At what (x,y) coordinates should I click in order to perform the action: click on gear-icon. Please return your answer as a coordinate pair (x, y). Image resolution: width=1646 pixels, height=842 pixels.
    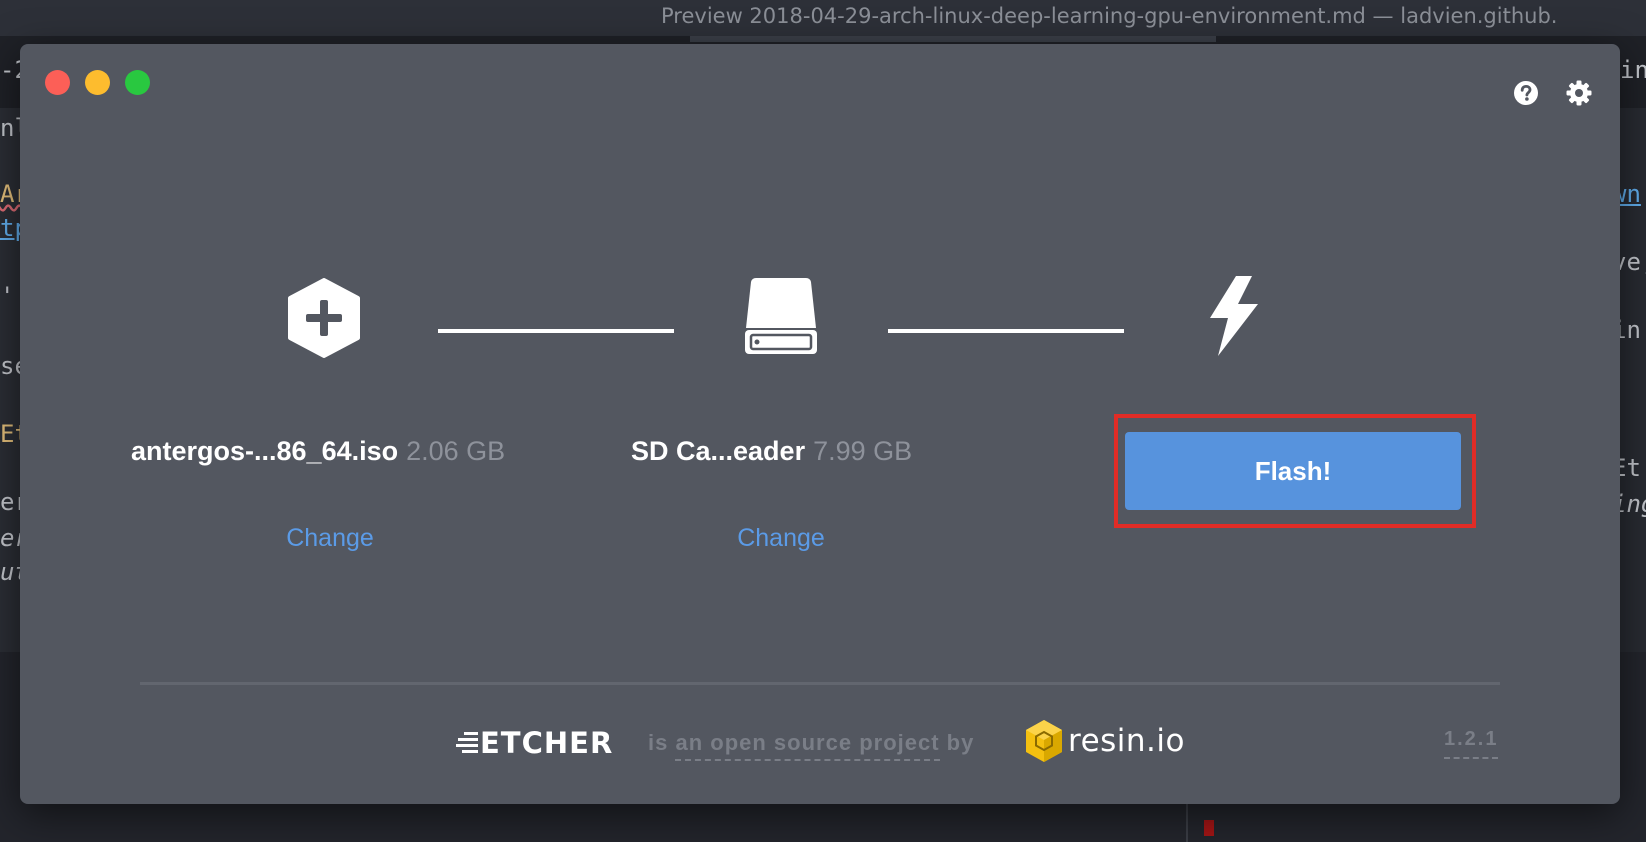
    Looking at the image, I should click on (1579, 93).